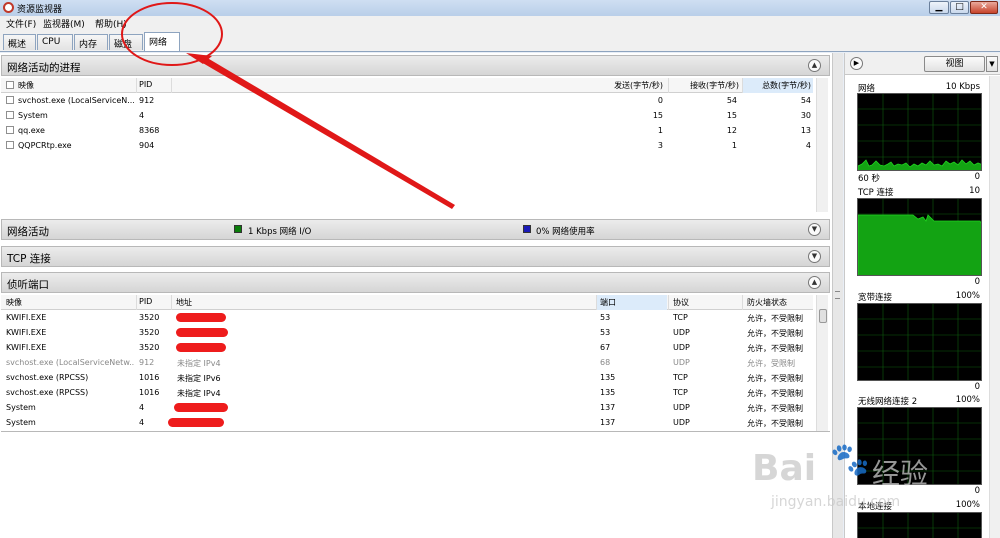 This screenshot has height=538, width=1000. I want to click on tab-memory: 内存, so click(91, 42).